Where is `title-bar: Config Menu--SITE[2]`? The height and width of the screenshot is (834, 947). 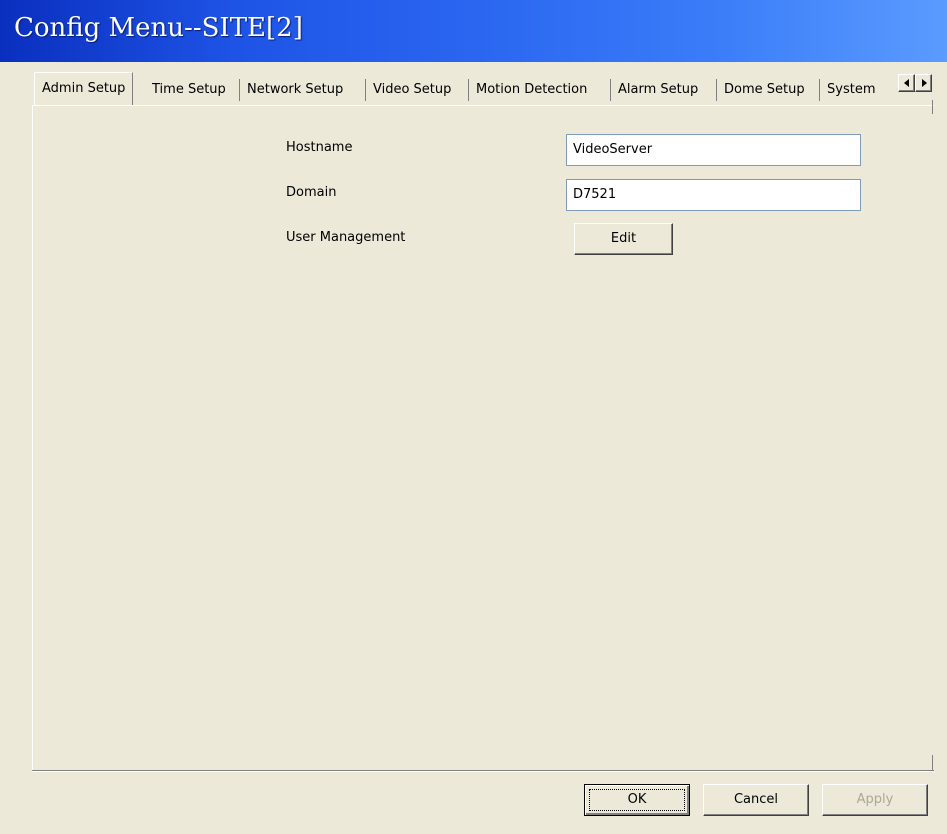 title-bar: Config Menu--SITE[2] is located at coordinates (473, 31).